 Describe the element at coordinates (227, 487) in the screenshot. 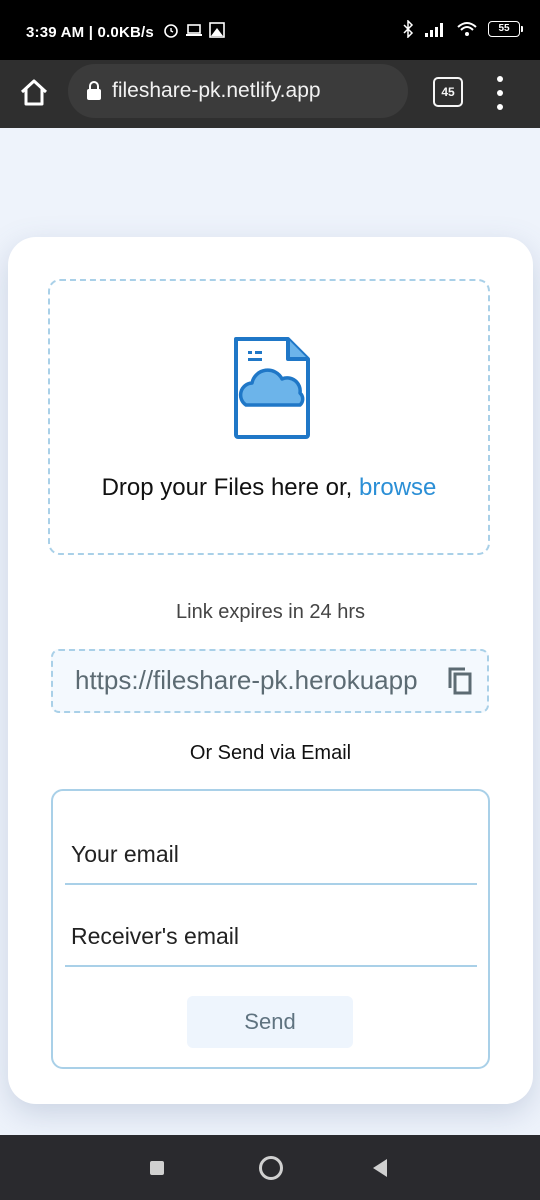

I see `drop-text: Drop your Files here or,` at that location.